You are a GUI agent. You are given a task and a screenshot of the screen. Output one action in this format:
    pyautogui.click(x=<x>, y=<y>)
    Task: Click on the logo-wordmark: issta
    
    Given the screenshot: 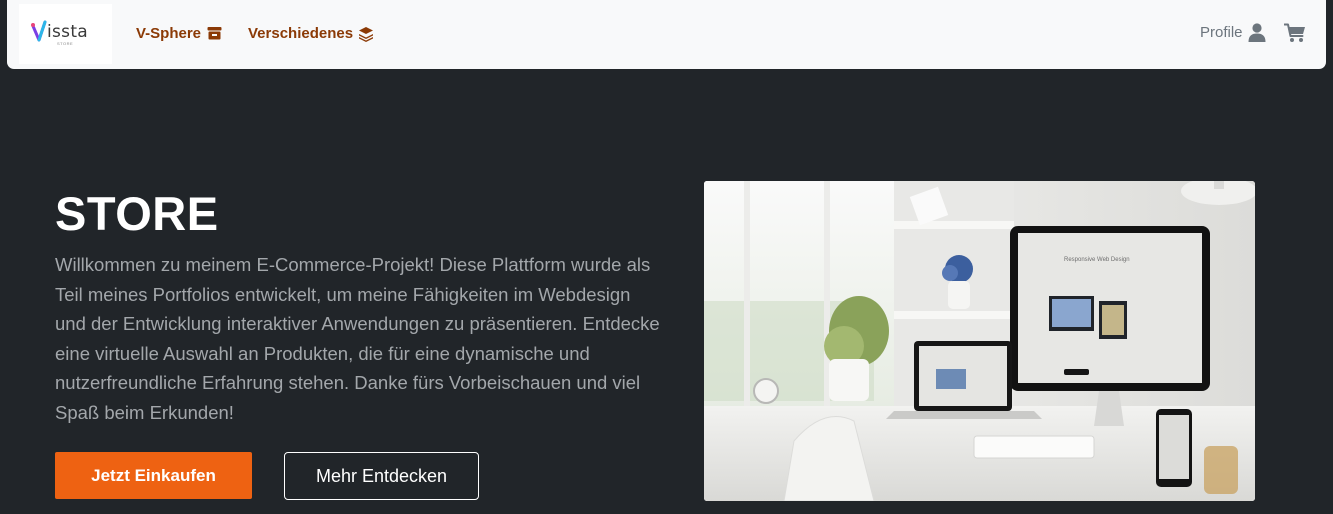 What is the action you would take?
    pyautogui.click(x=68, y=32)
    